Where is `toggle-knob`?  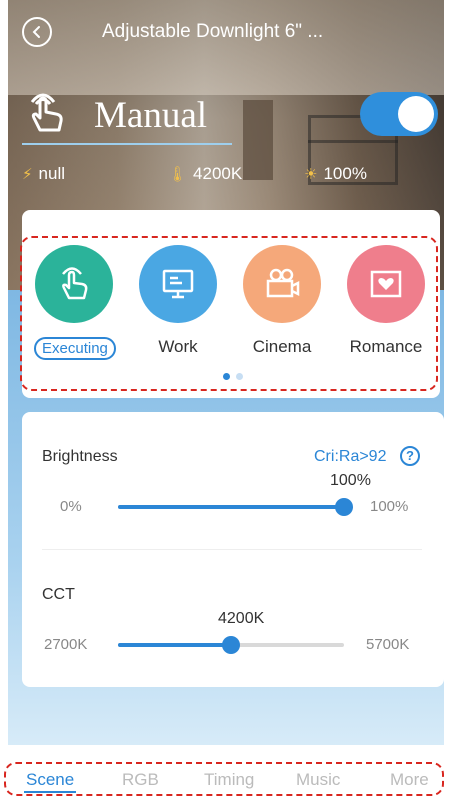
toggle-knob is located at coordinates (416, 114).